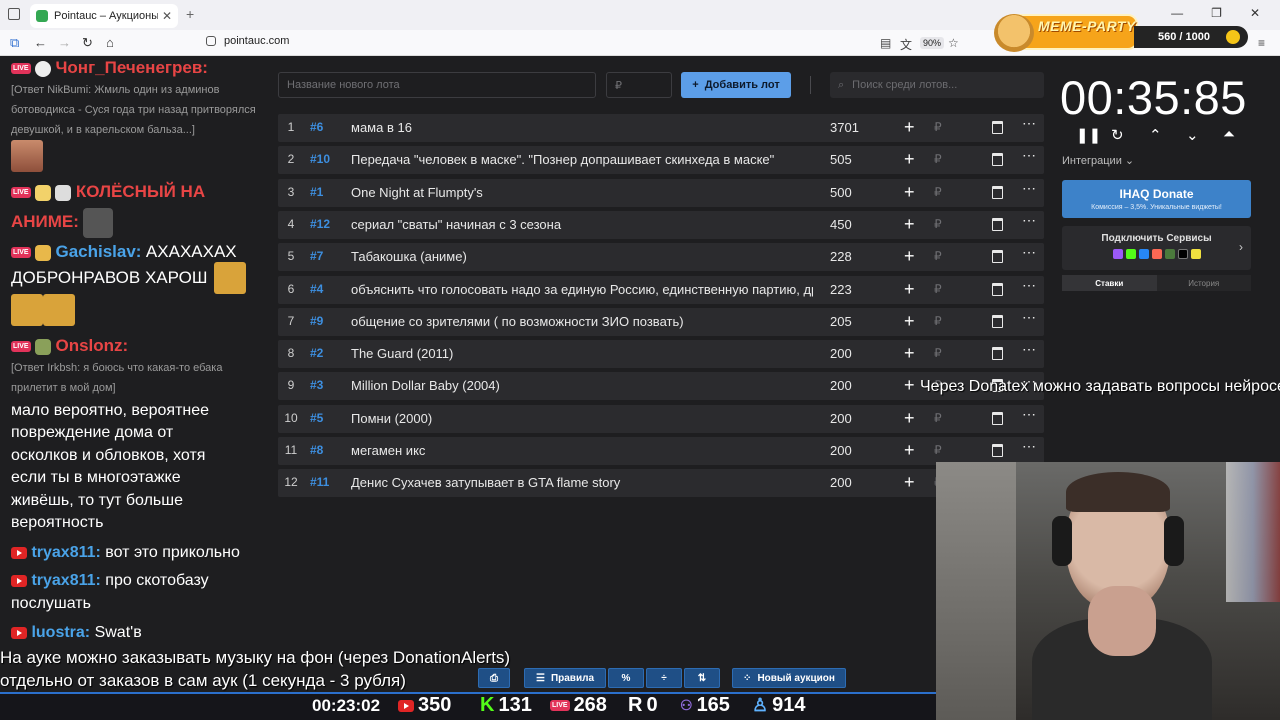 Image resolution: width=1280 pixels, height=720 pixels. I want to click on reader-view-icon: ▤, so click(885, 43).